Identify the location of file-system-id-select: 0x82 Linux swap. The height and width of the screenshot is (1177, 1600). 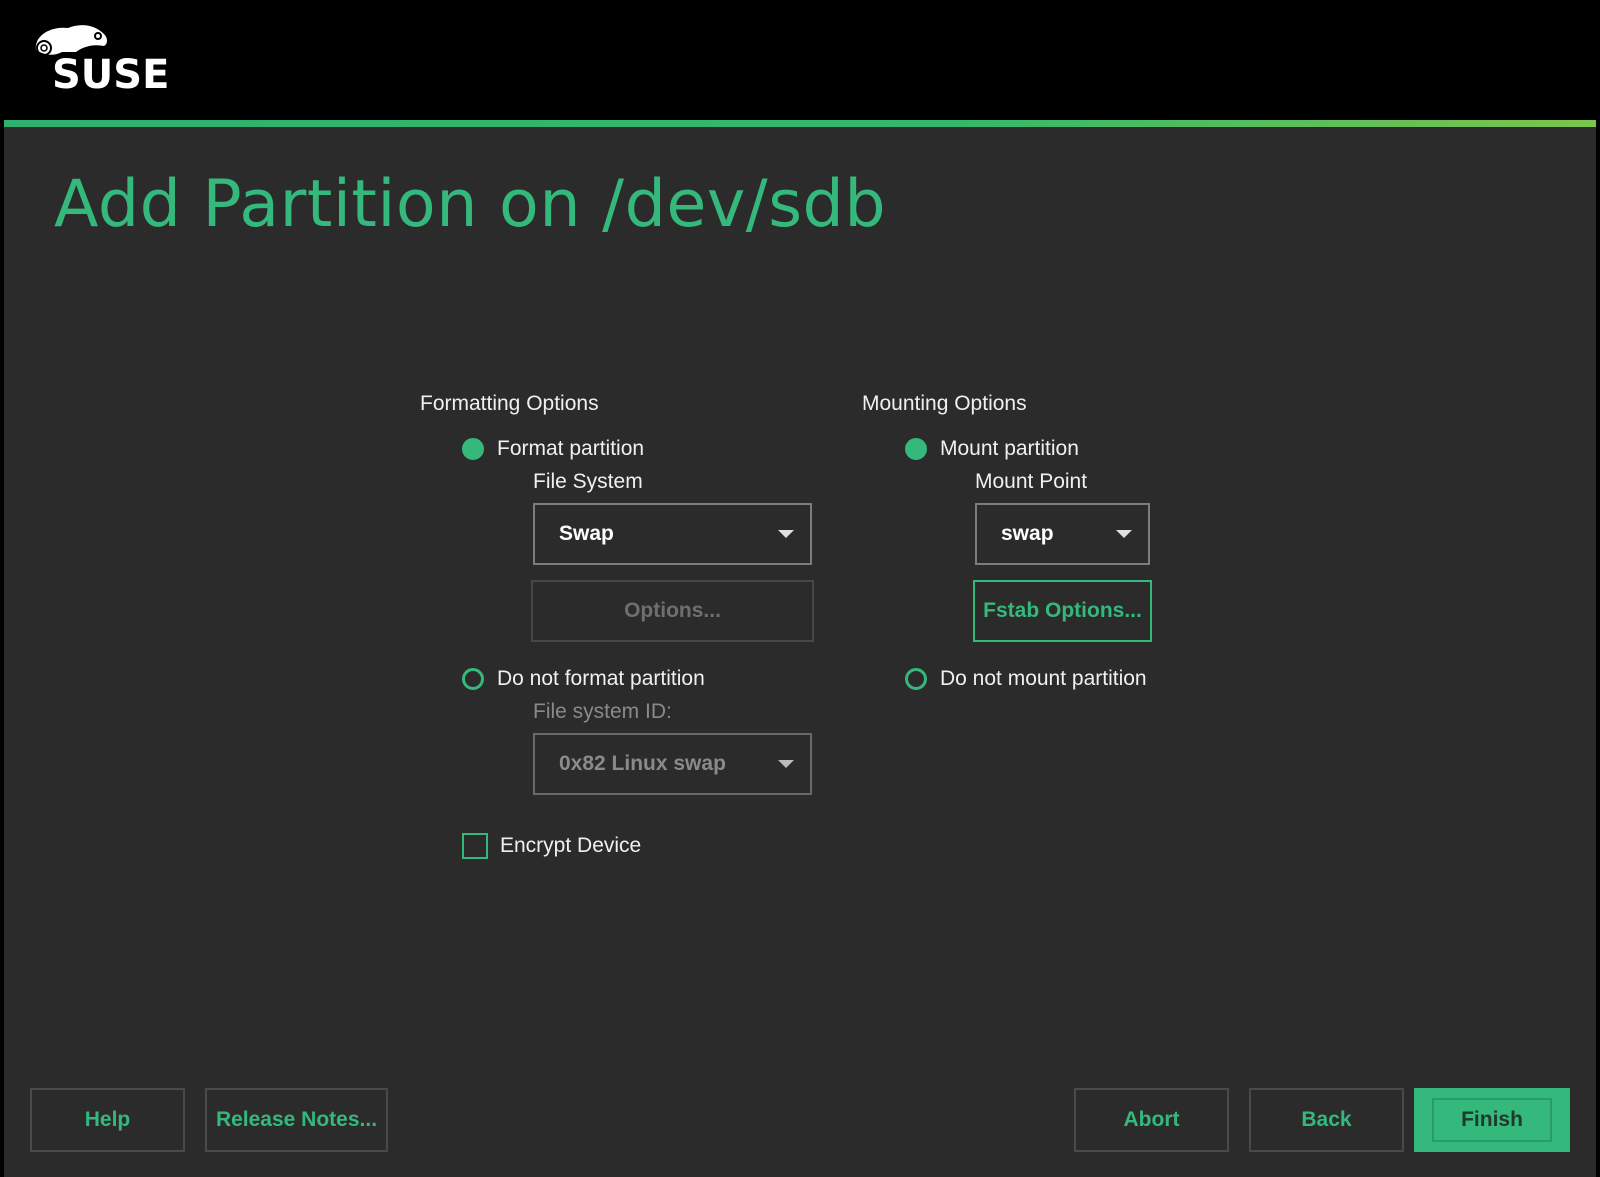
(672, 764).